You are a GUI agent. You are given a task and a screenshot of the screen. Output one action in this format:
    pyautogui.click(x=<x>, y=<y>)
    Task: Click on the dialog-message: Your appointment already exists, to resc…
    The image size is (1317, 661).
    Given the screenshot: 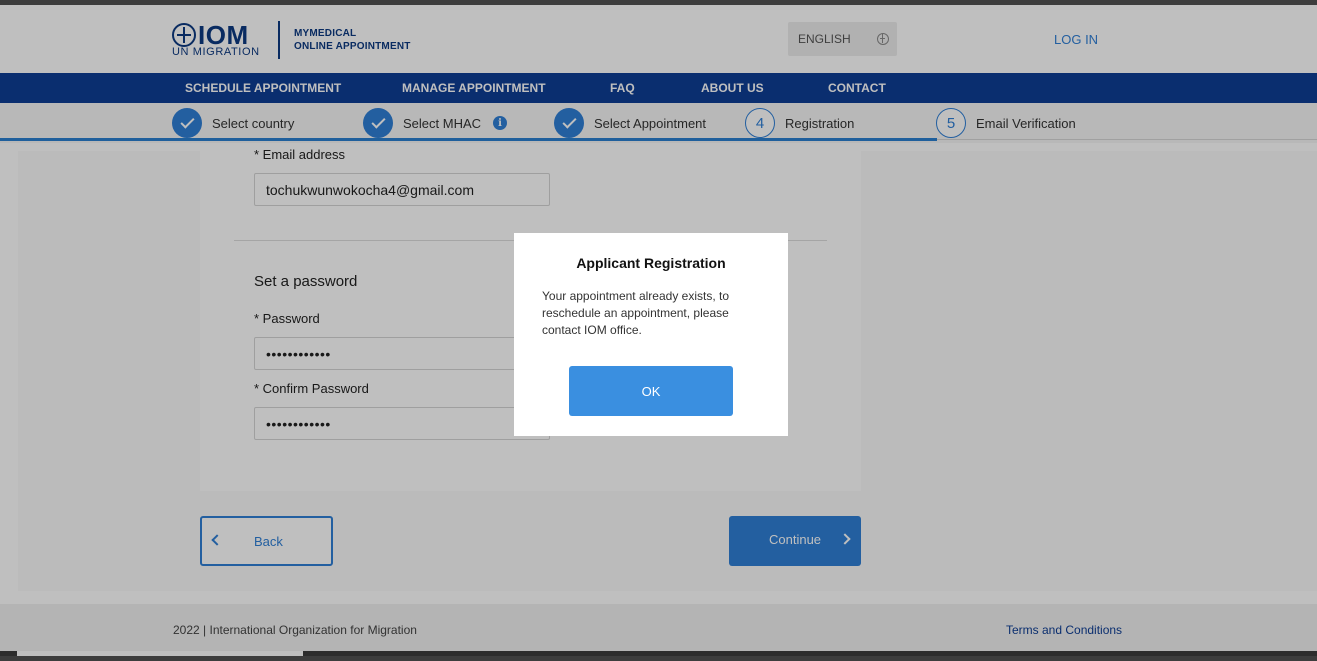 What is the action you would take?
    pyautogui.click(x=636, y=313)
    